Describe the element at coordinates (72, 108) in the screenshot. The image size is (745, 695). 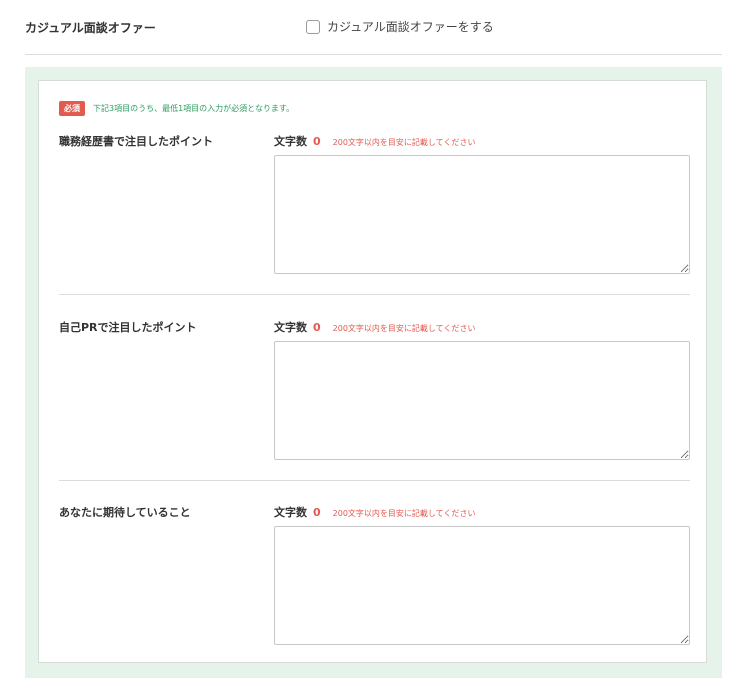
I see `required-badge: 必須` at that location.